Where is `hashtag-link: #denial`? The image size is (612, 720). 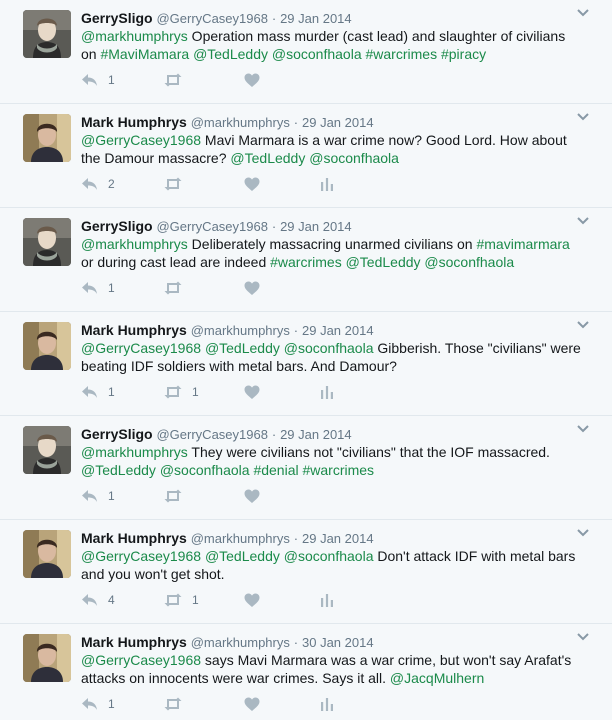 hashtag-link: #denial is located at coordinates (275, 470).